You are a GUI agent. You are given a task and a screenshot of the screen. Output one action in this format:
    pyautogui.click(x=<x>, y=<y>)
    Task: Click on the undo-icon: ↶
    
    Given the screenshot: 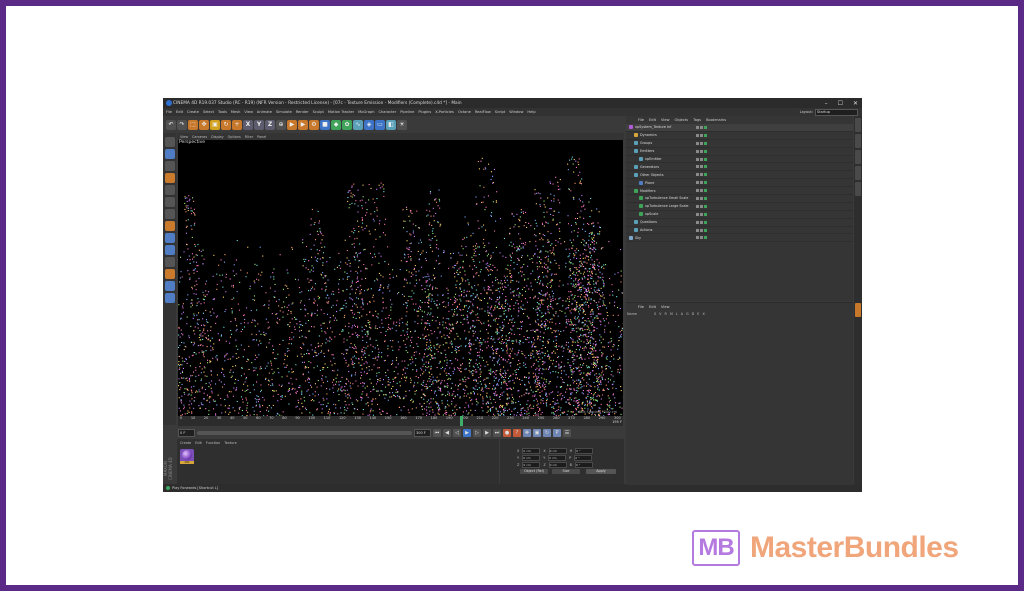 What is the action you would take?
    pyautogui.click(x=171, y=124)
    